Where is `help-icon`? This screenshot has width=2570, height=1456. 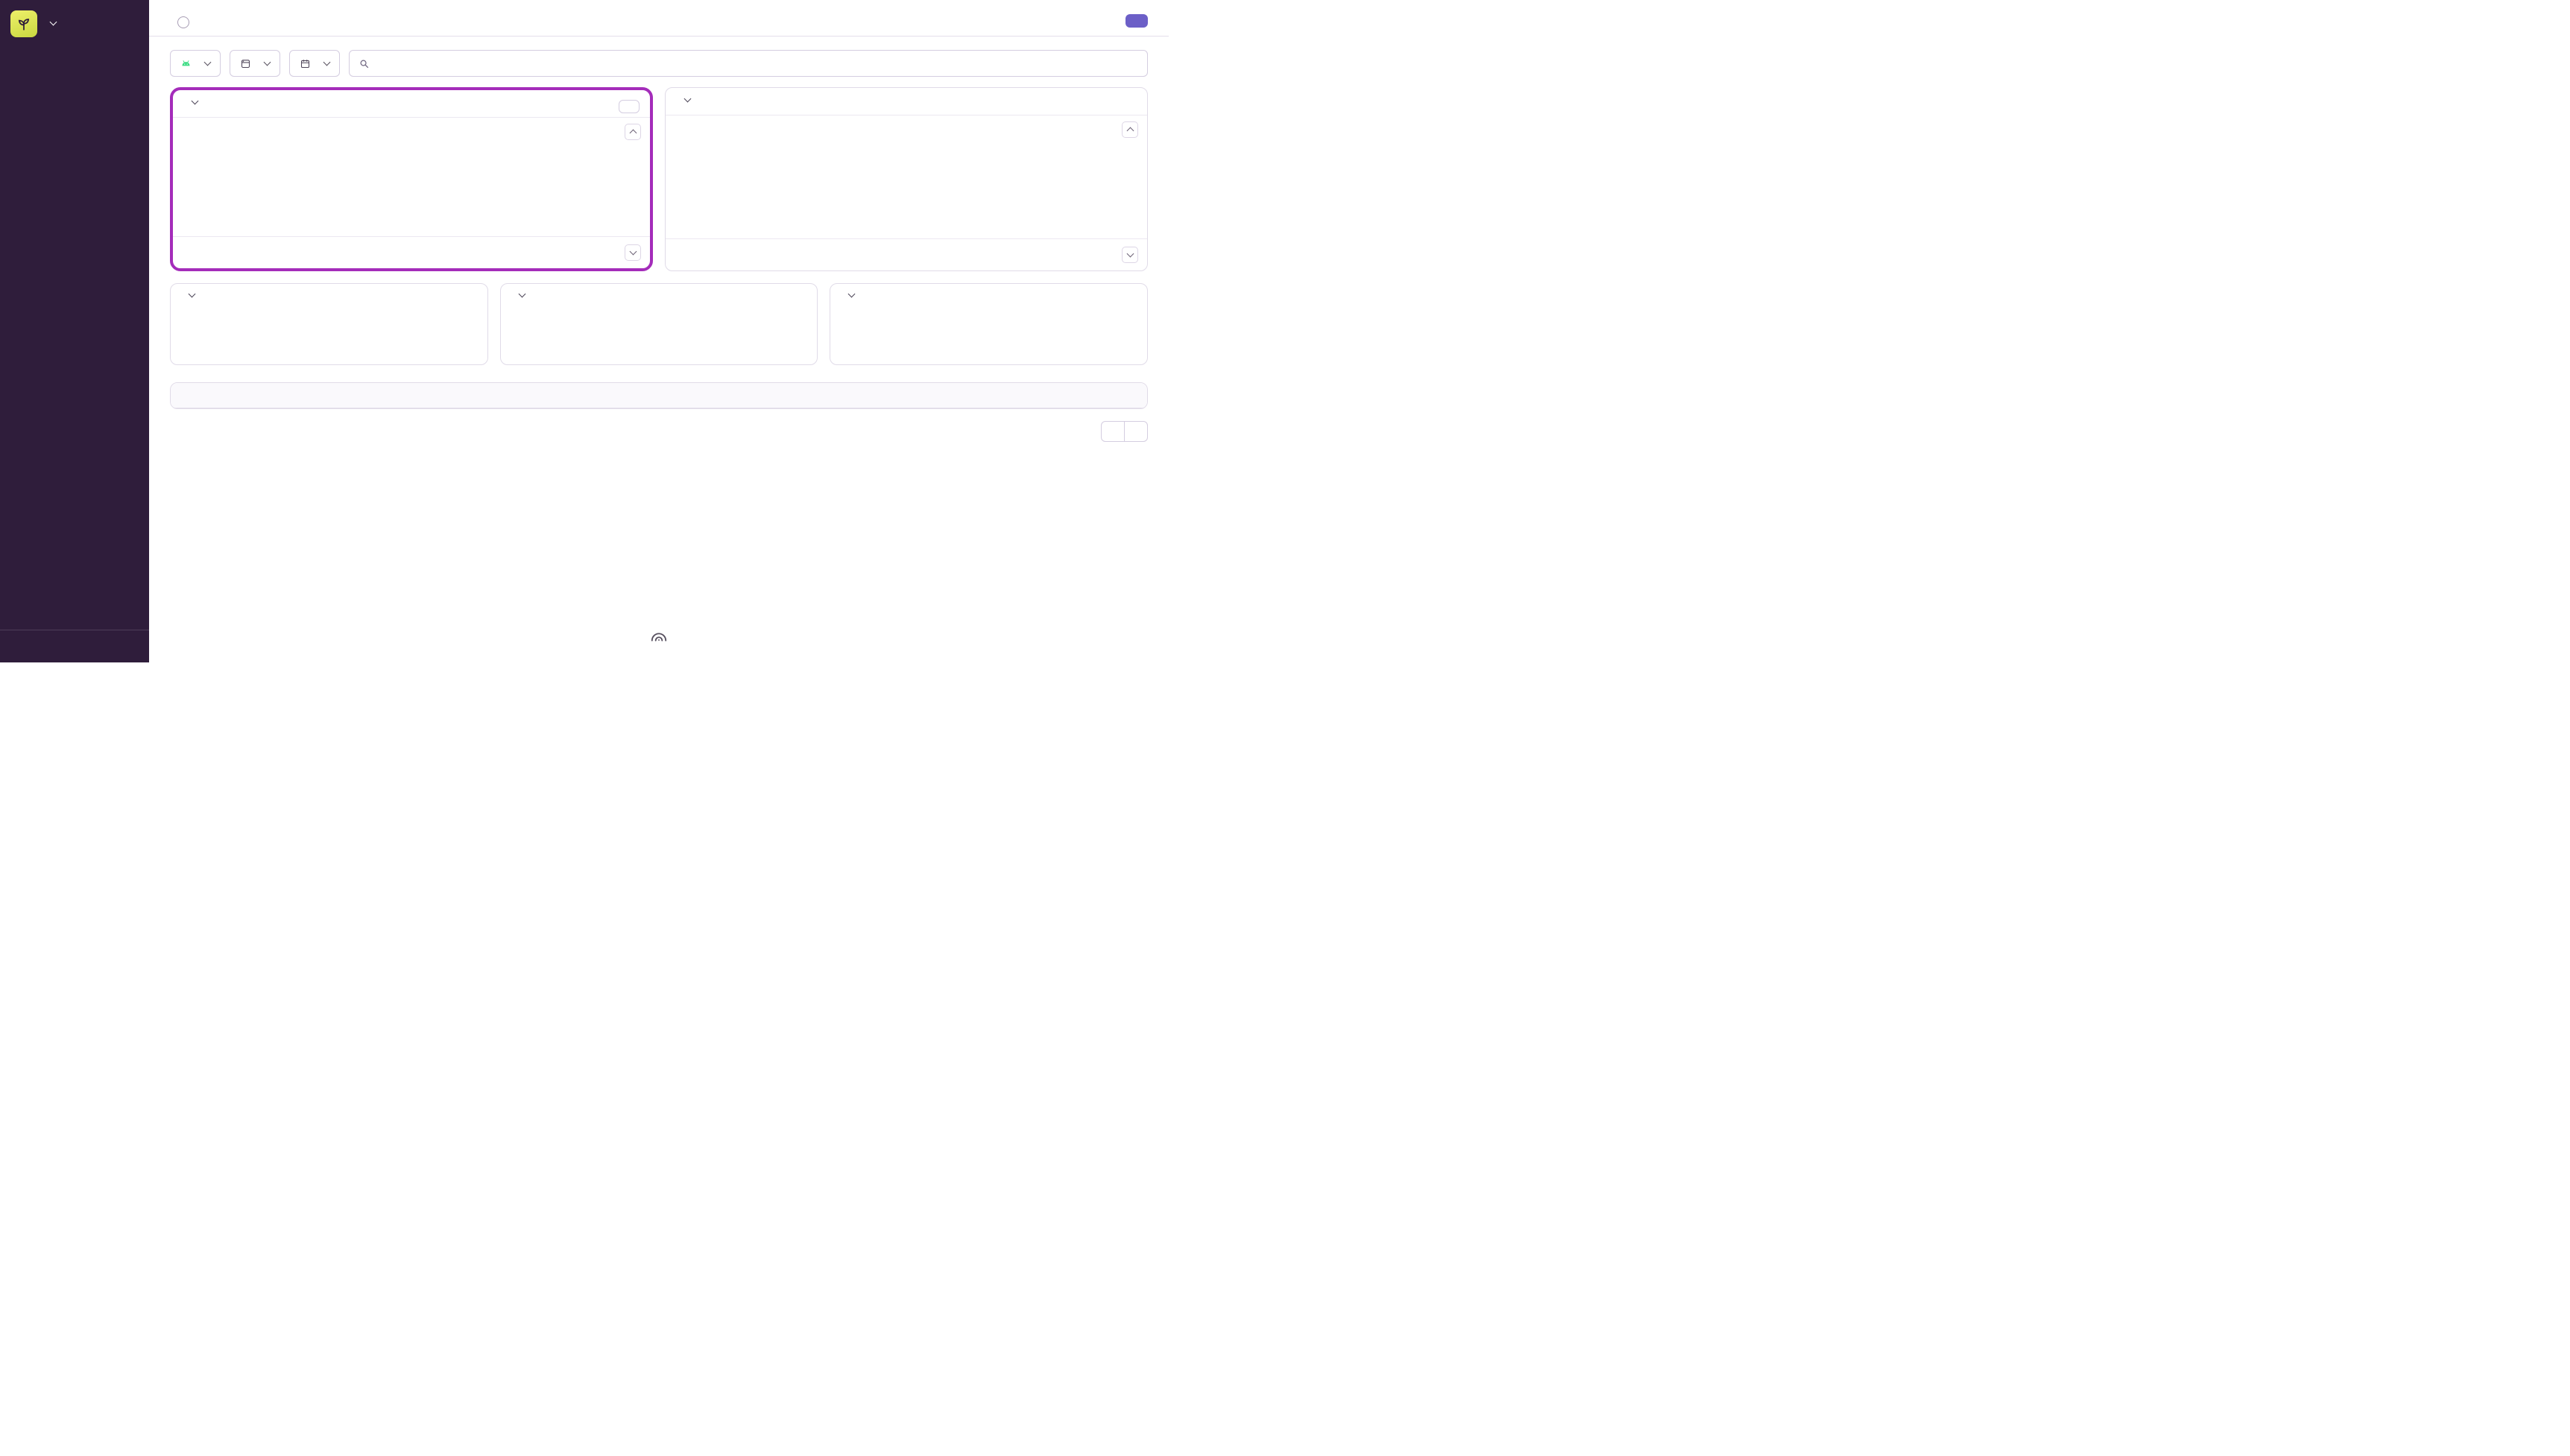 help-icon is located at coordinates (183, 22).